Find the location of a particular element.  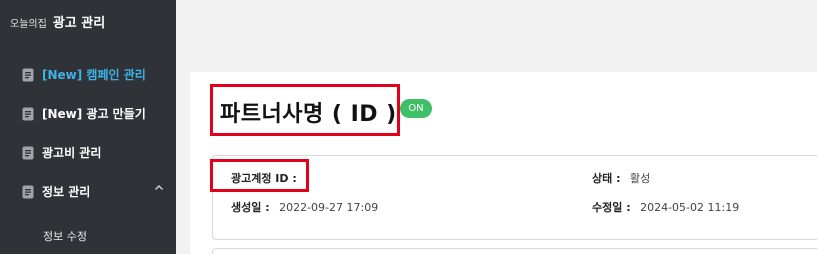

account-id-label: 광고계정 ID : is located at coordinates (264, 178).